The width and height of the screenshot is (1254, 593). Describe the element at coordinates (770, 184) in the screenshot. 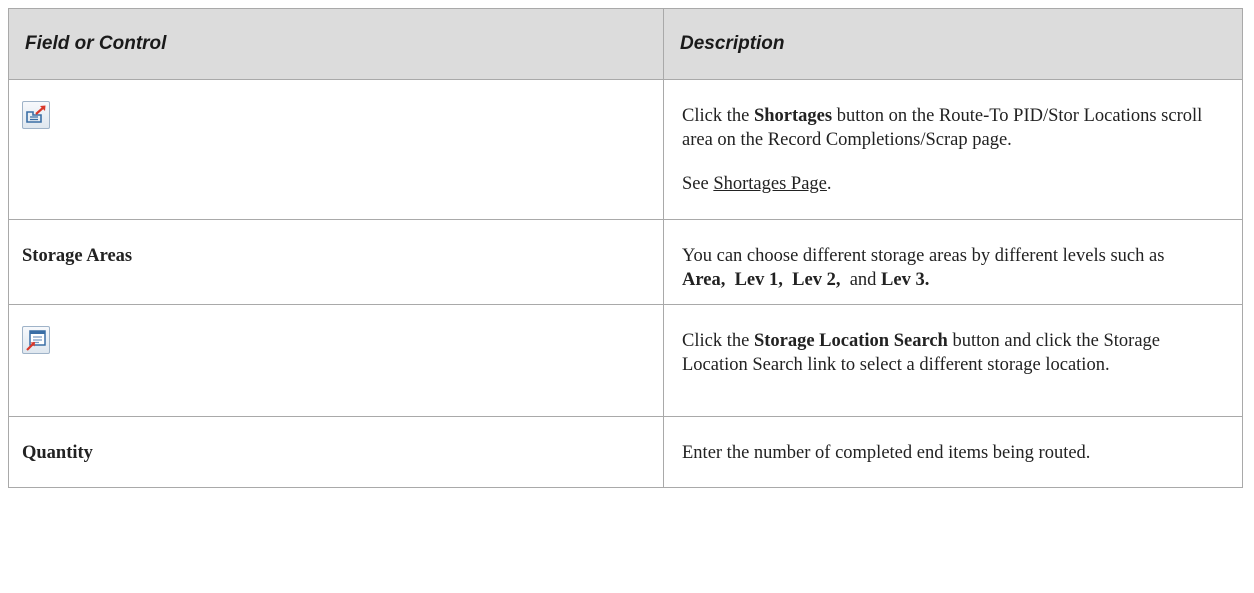

I see `shortages-page-link: Shortages Page` at that location.